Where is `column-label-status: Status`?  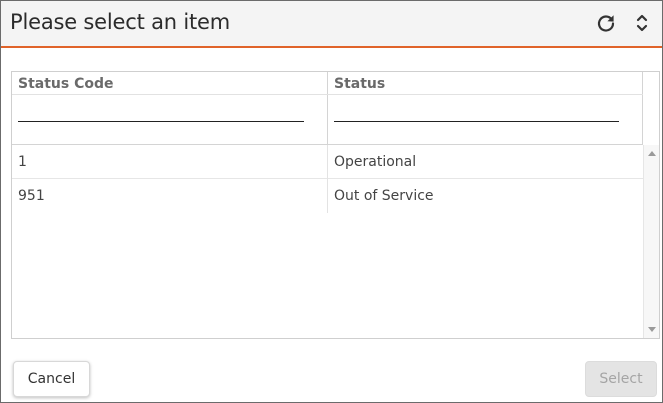 column-label-status: Status is located at coordinates (360, 84).